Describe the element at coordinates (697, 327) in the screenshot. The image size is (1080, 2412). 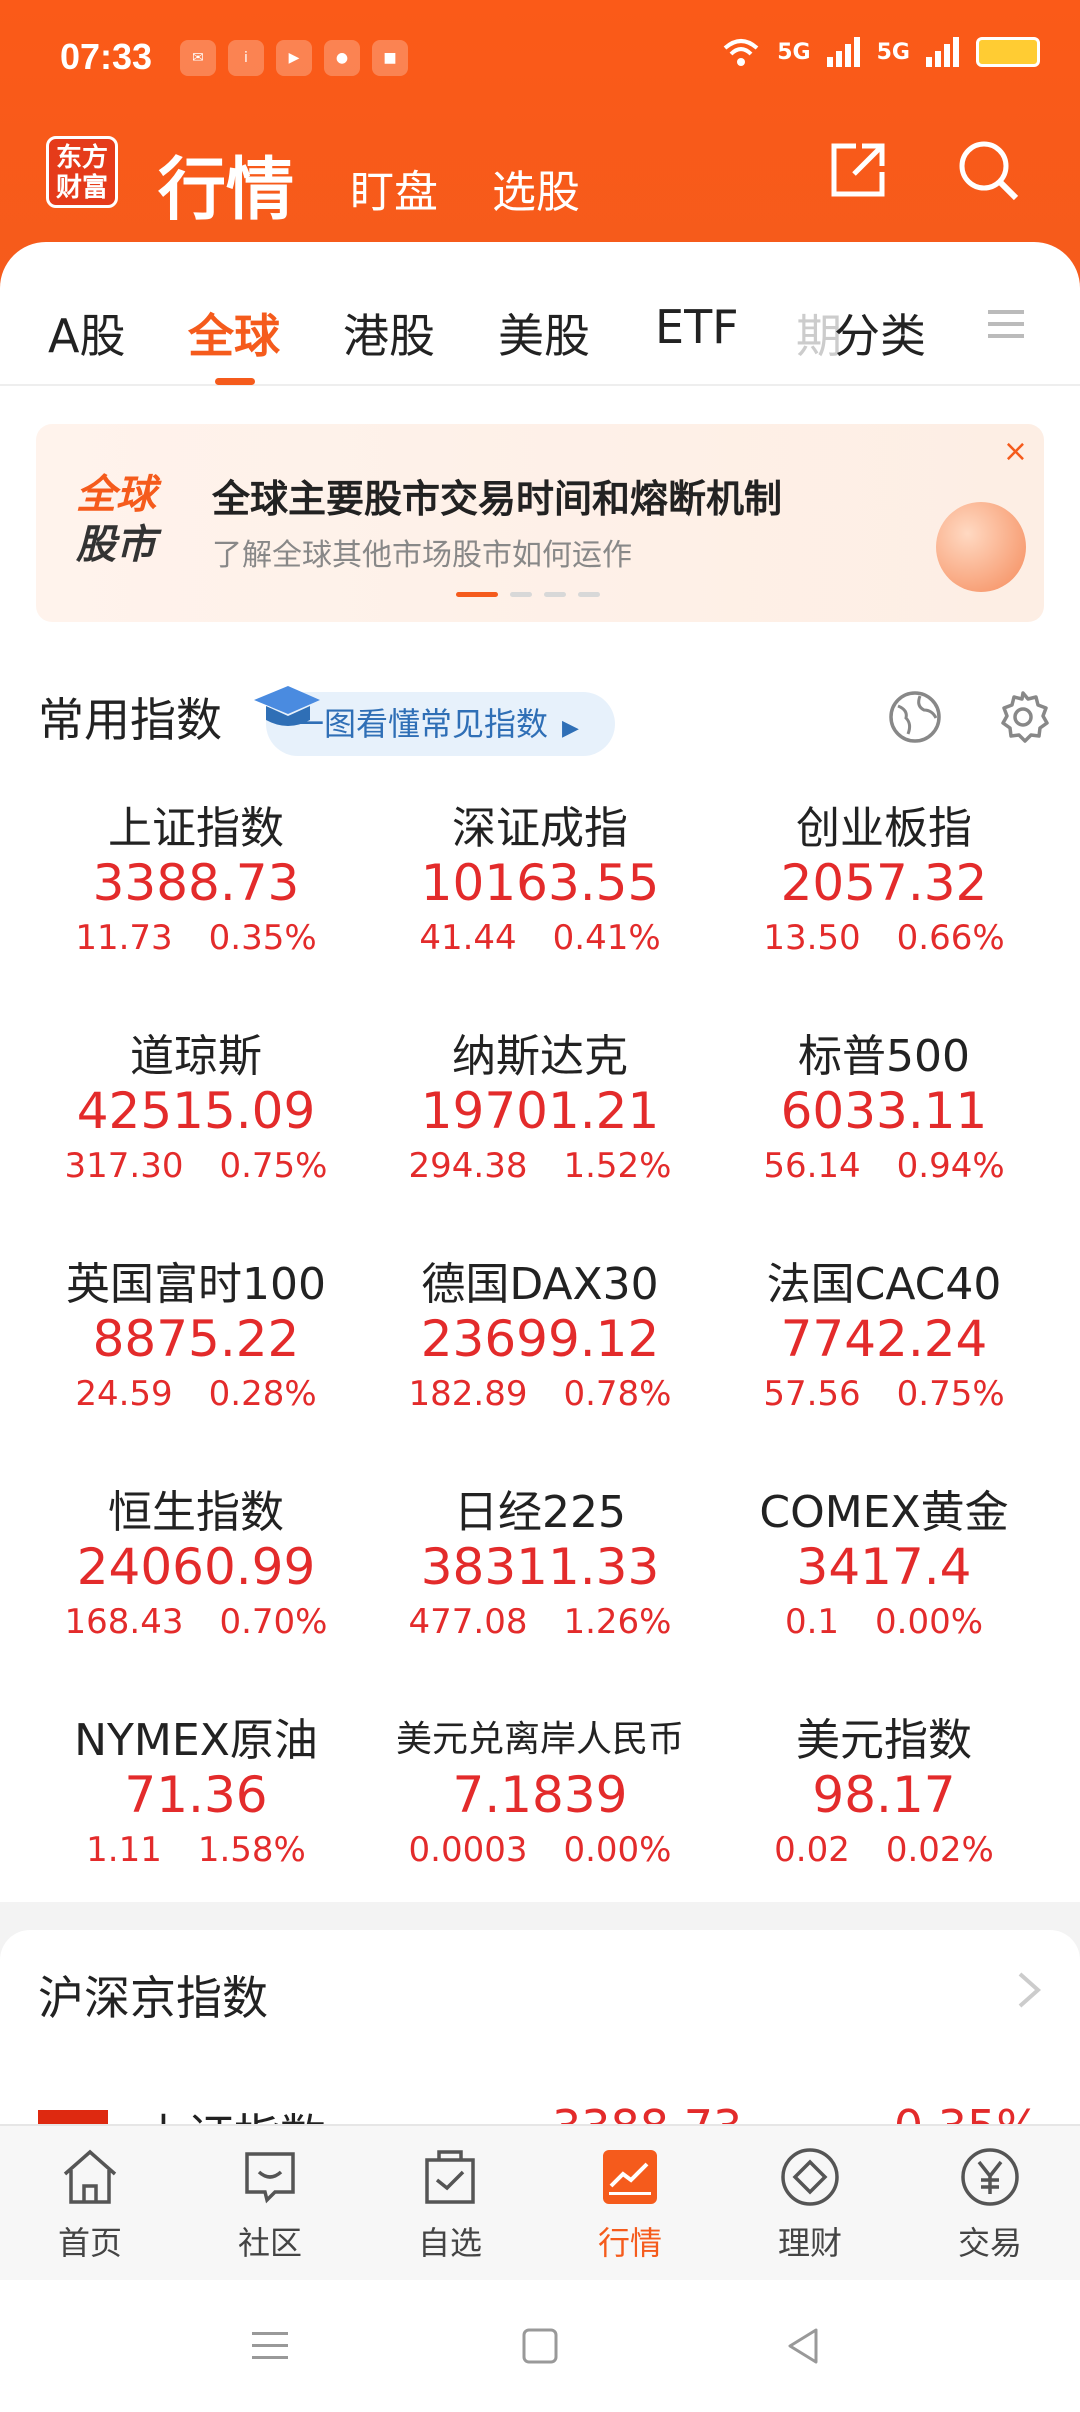
I see `tab-etf: ETF` at that location.